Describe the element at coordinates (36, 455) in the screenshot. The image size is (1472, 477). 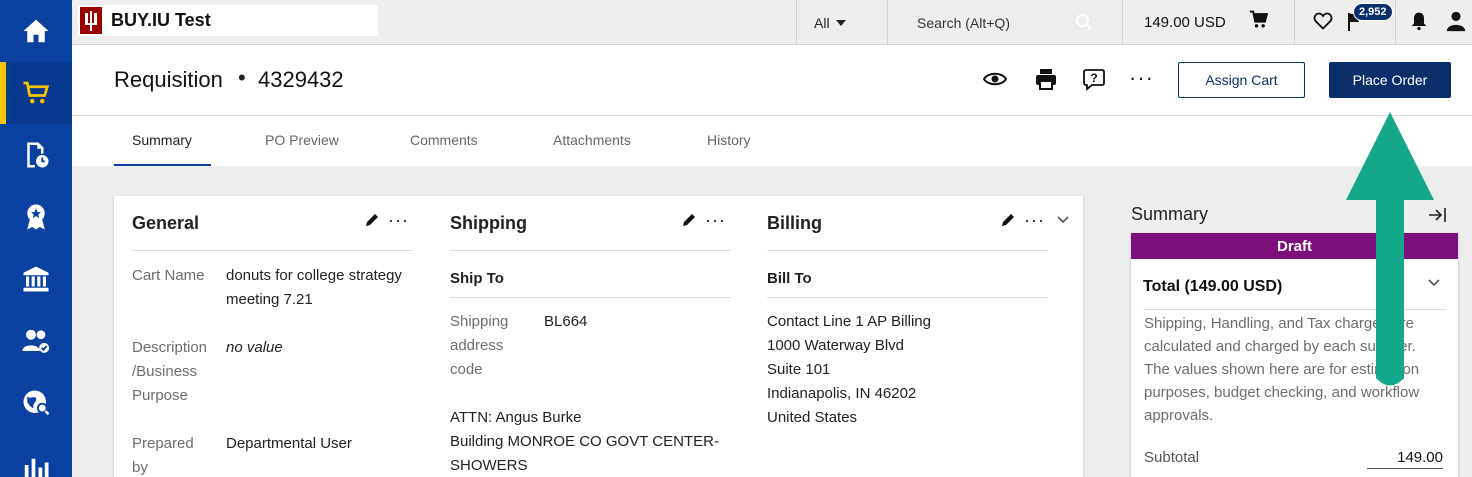
I see `nav-reports` at that location.